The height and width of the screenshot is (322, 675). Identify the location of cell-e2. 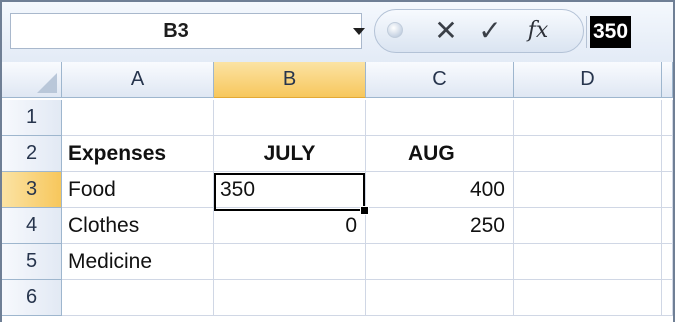
(667, 154).